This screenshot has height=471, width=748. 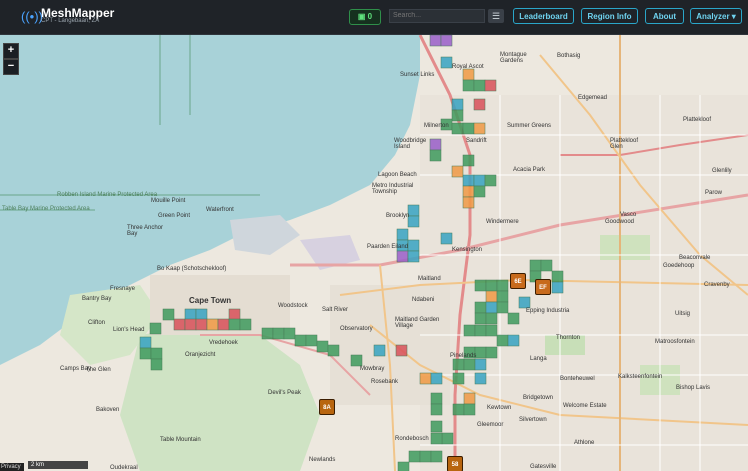 I want to click on place-label: Beaconvale, so click(x=695, y=258).